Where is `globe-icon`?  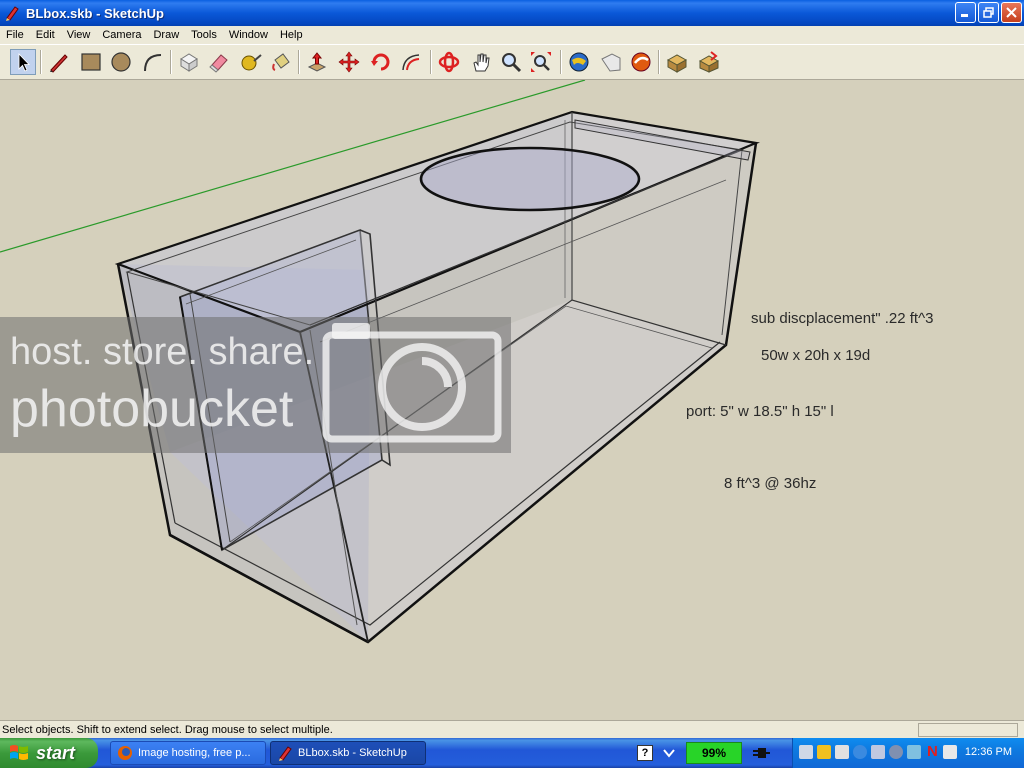
globe-icon is located at coordinates (860, 752).